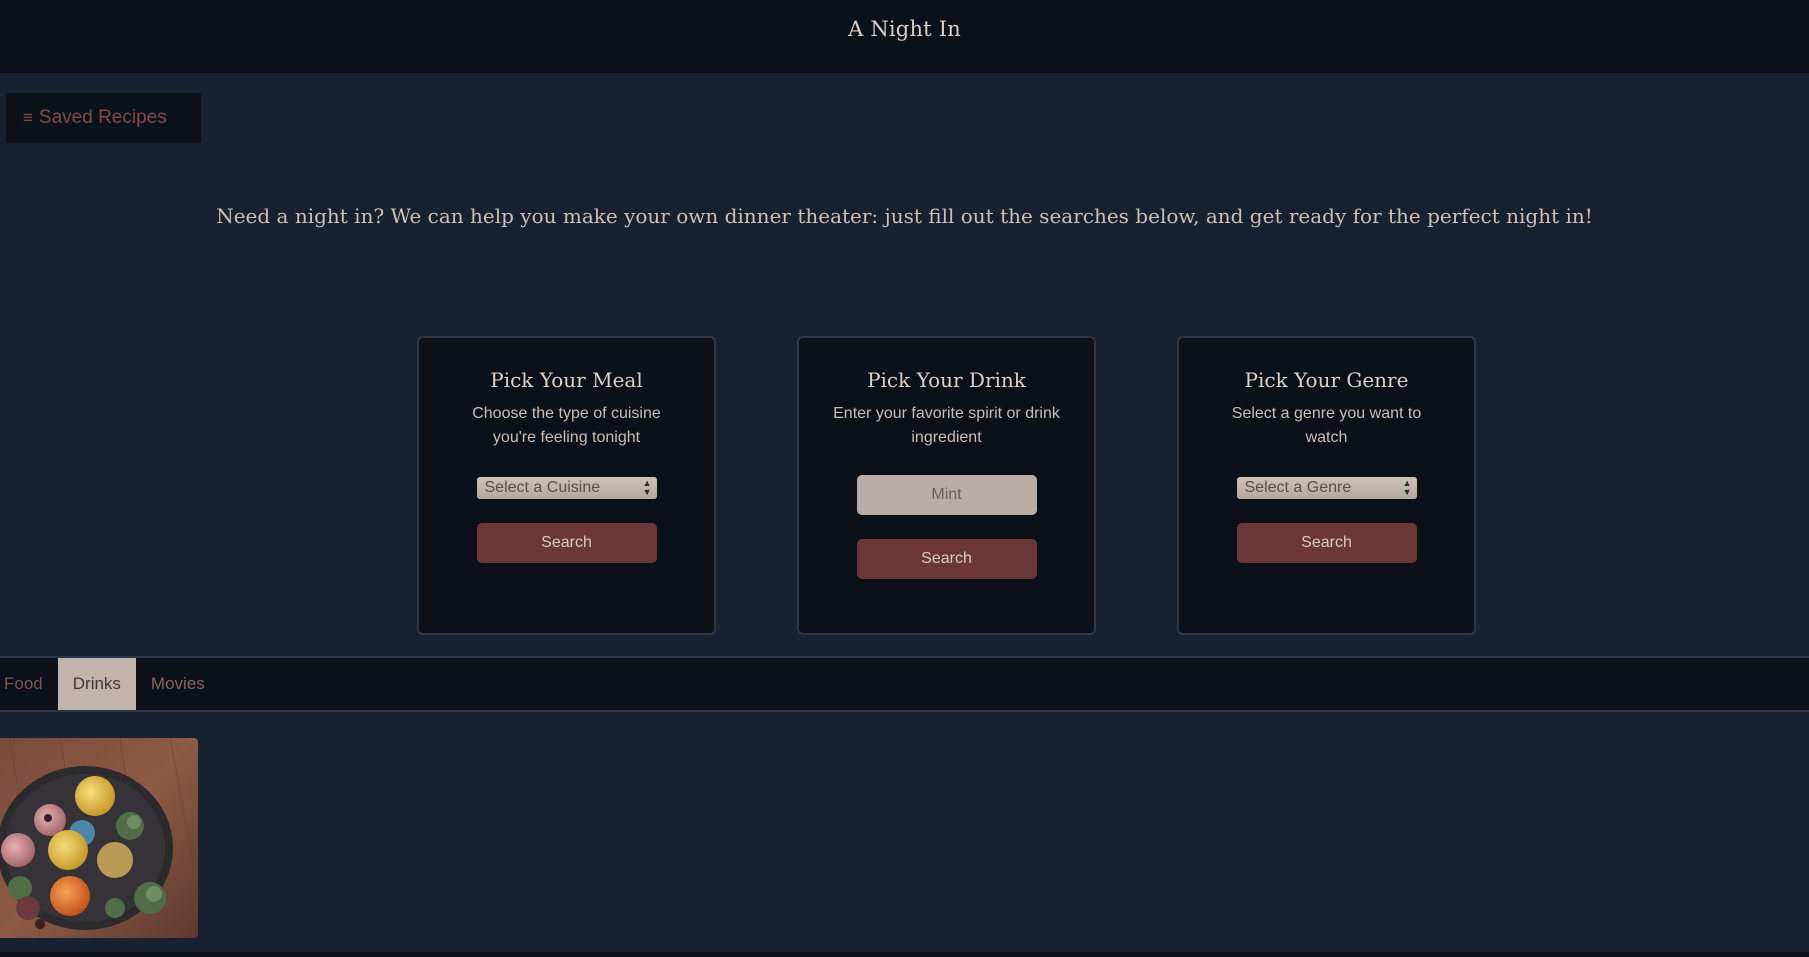 Image resolution: width=1809 pixels, height=957 pixels. I want to click on bottom-strip, so click(904, 954).